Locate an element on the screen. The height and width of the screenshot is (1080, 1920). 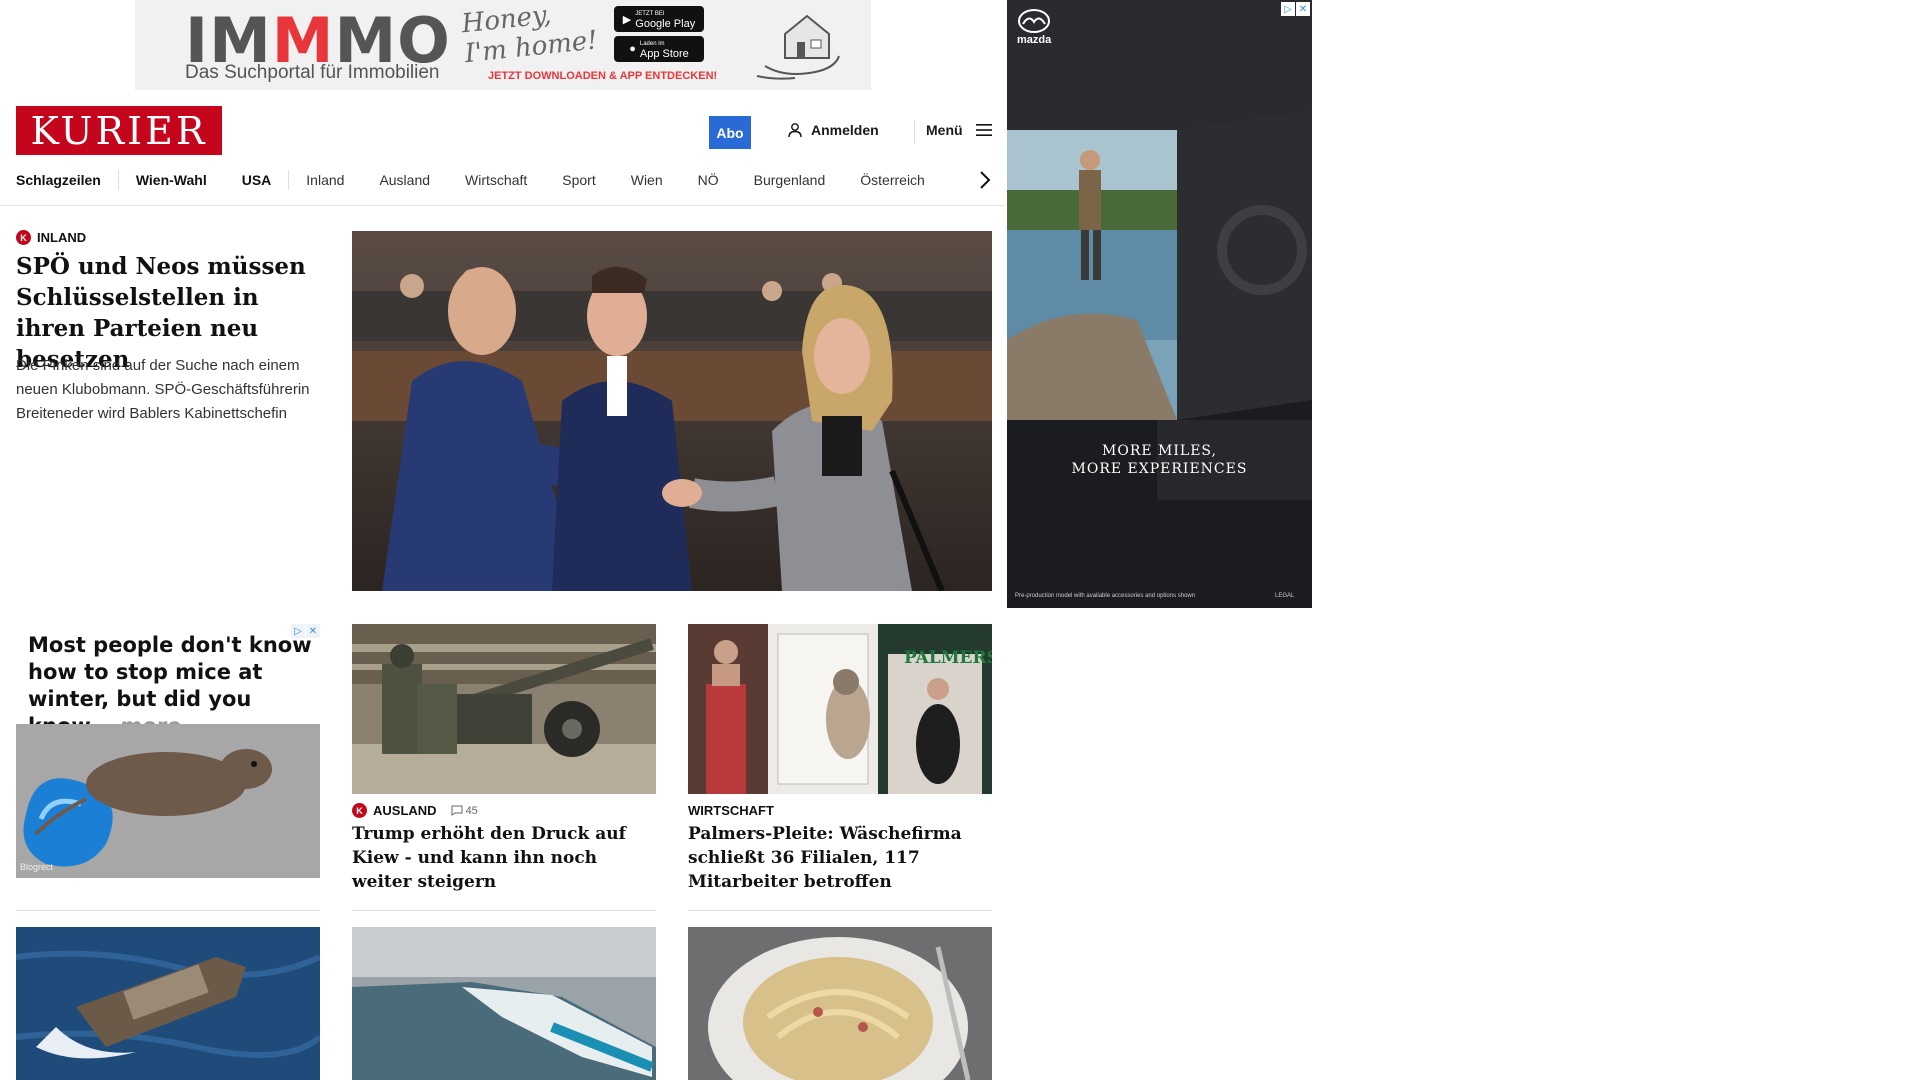
hand-house-icon is located at coordinates (798, 47).